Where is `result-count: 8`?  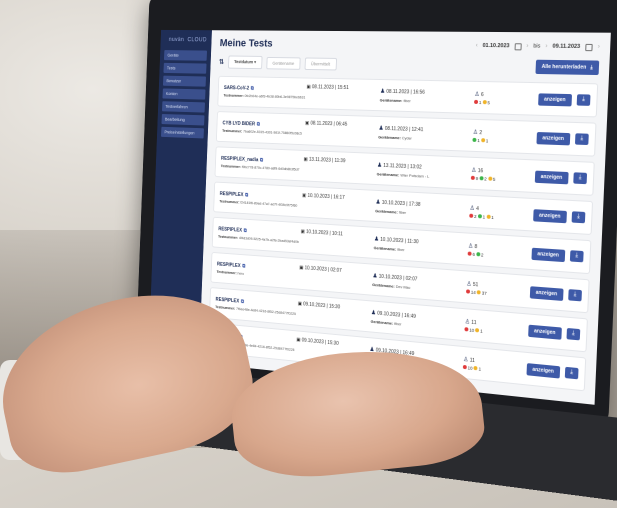
result-count: 8 is located at coordinates (476, 246).